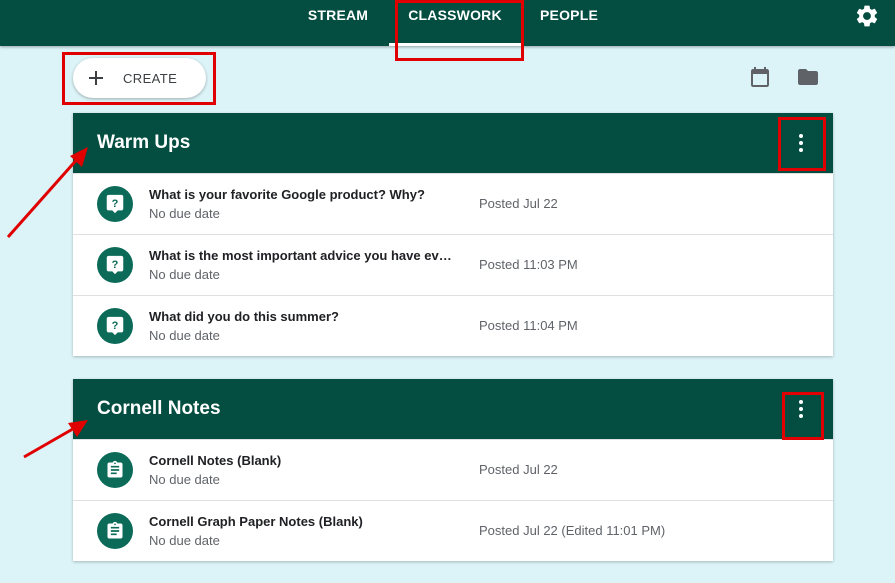 The height and width of the screenshot is (583, 895). Describe the element at coordinates (528, 264) in the screenshot. I see `item-posted-date: Posted 11:03 PM` at that location.